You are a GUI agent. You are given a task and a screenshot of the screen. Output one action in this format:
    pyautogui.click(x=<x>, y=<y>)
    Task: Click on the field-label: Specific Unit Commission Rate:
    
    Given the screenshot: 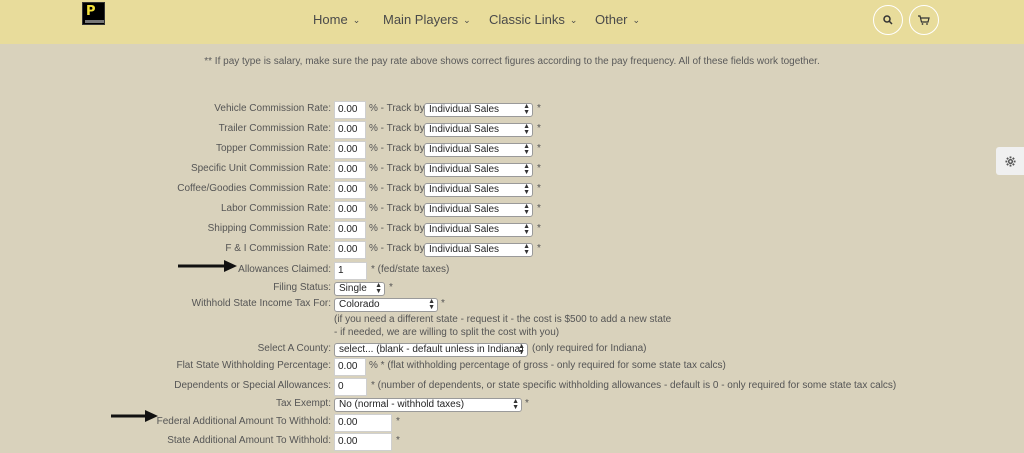 What is the action you would take?
    pyautogui.click(x=260, y=168)
    